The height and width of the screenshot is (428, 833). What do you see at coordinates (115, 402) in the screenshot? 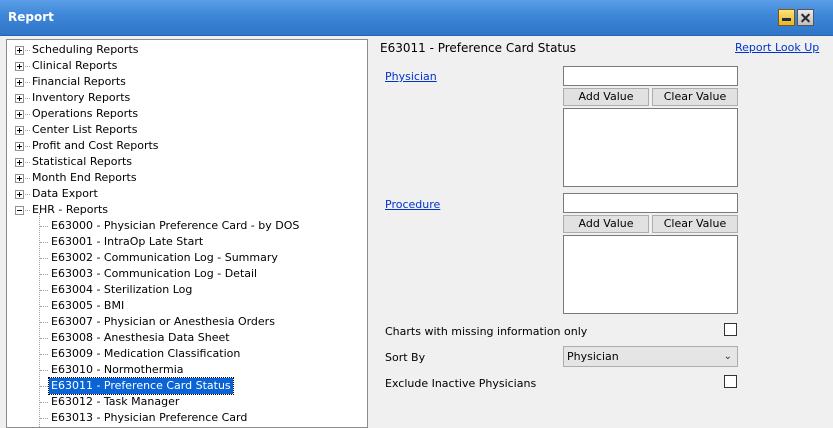
I see `tree-report-label: E63012 - Task Manager` at bounding box center [115, 402].